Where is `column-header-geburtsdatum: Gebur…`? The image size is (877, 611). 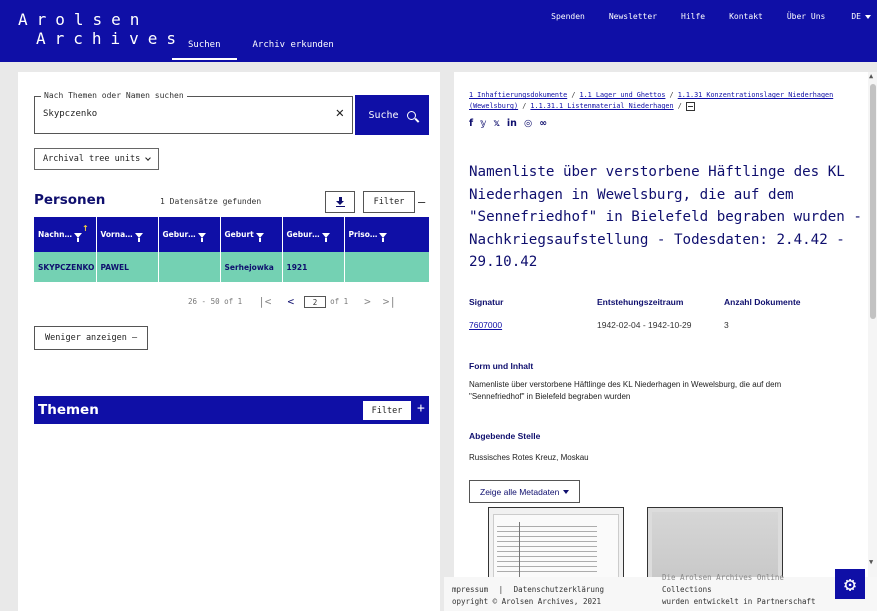
column-header-geburtsdatum: Gebur… is located at coordinates (189, 234).